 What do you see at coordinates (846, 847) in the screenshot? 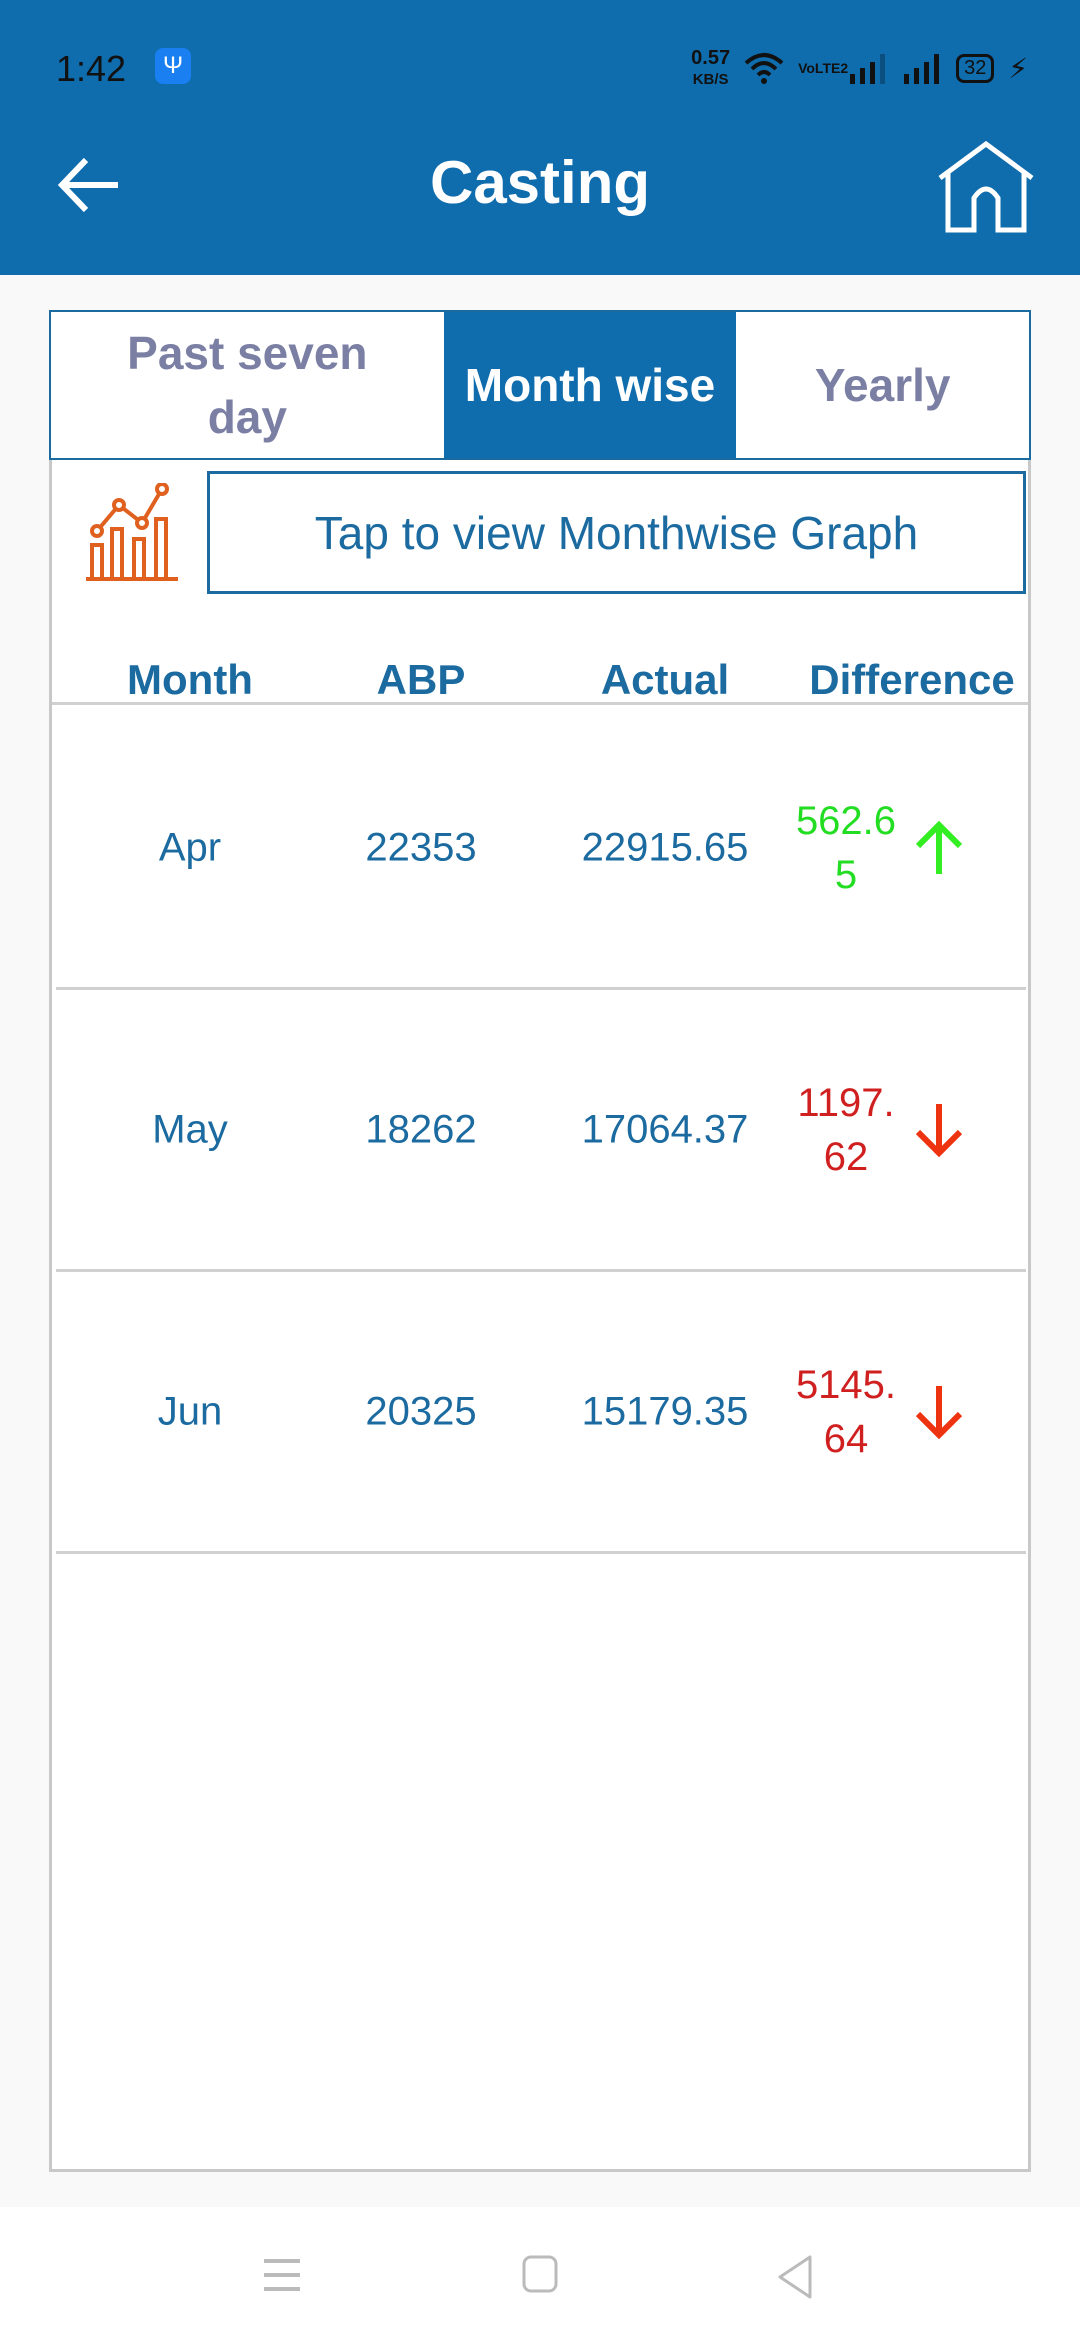
I see `cell-difference: 562.65` at bounding box center [846, 847].